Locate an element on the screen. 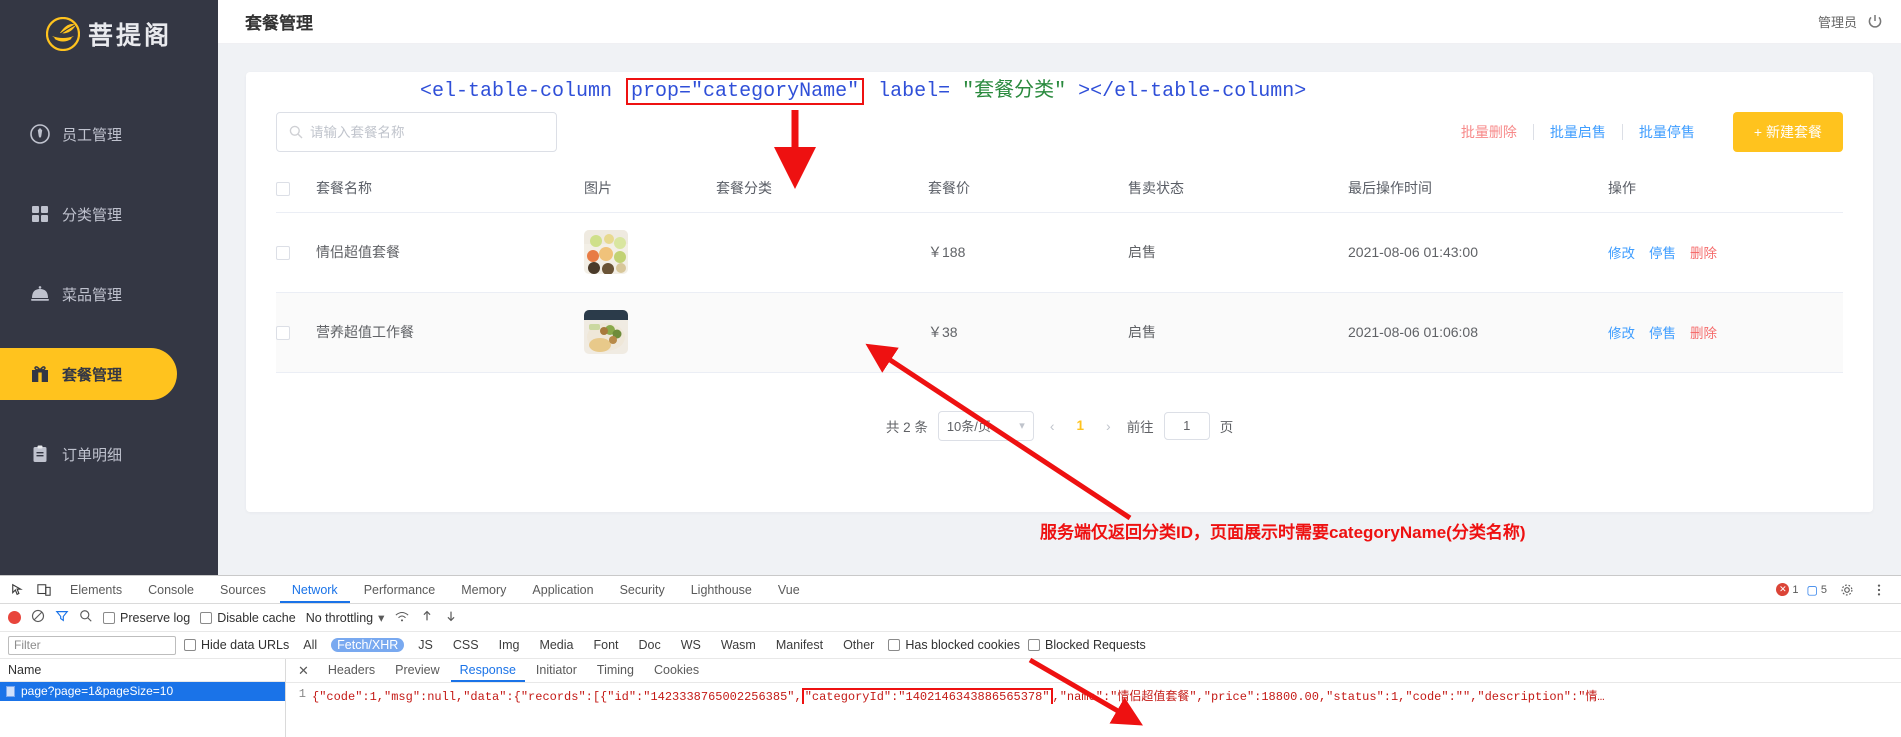 The width and height of the screenshot is (1901, 737). power-icon is located at coordinates (1875, 22).